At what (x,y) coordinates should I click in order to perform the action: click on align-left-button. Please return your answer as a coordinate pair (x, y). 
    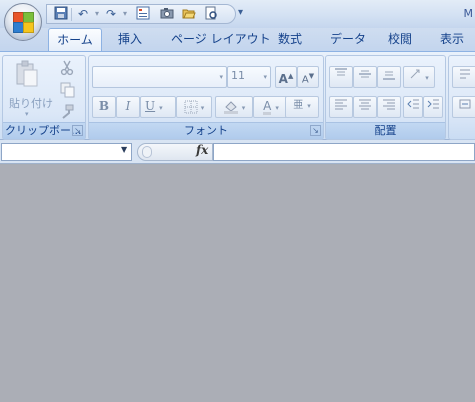
    Looking at the image, I should click on (341, 107).